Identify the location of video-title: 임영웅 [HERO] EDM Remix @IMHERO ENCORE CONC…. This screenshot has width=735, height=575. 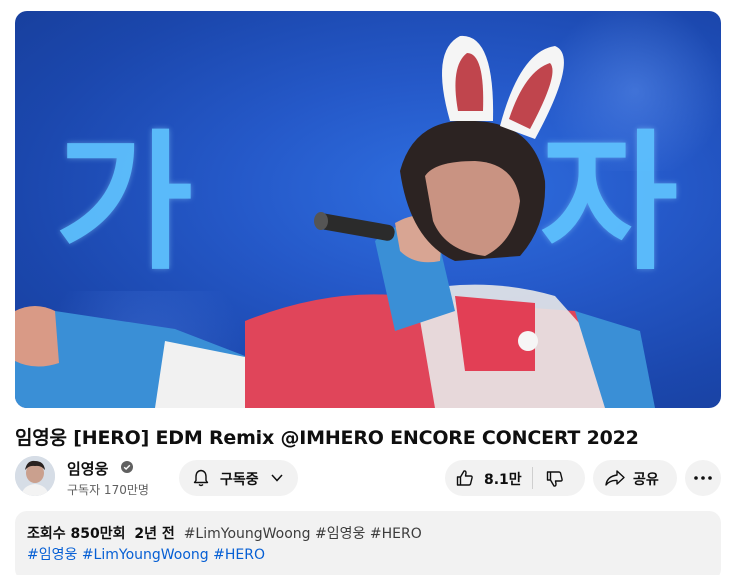
(327, 438).